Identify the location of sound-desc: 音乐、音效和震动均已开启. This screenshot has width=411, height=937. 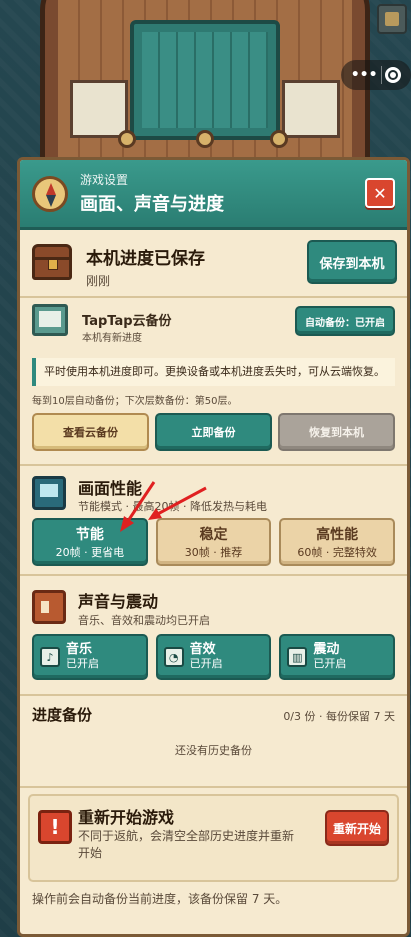
(144, 620).